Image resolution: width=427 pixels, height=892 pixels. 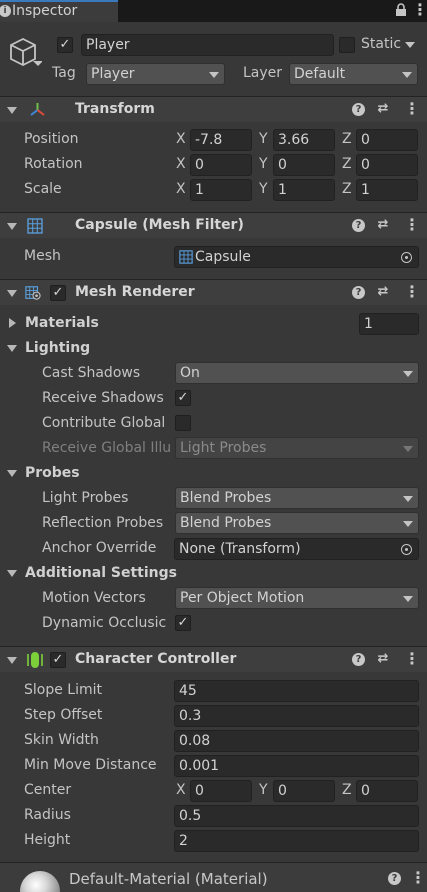 What do you see at coordinates (389, 324) in the screenshot?
I see `materials-count-field: 1` at bounding box center [389, 324].